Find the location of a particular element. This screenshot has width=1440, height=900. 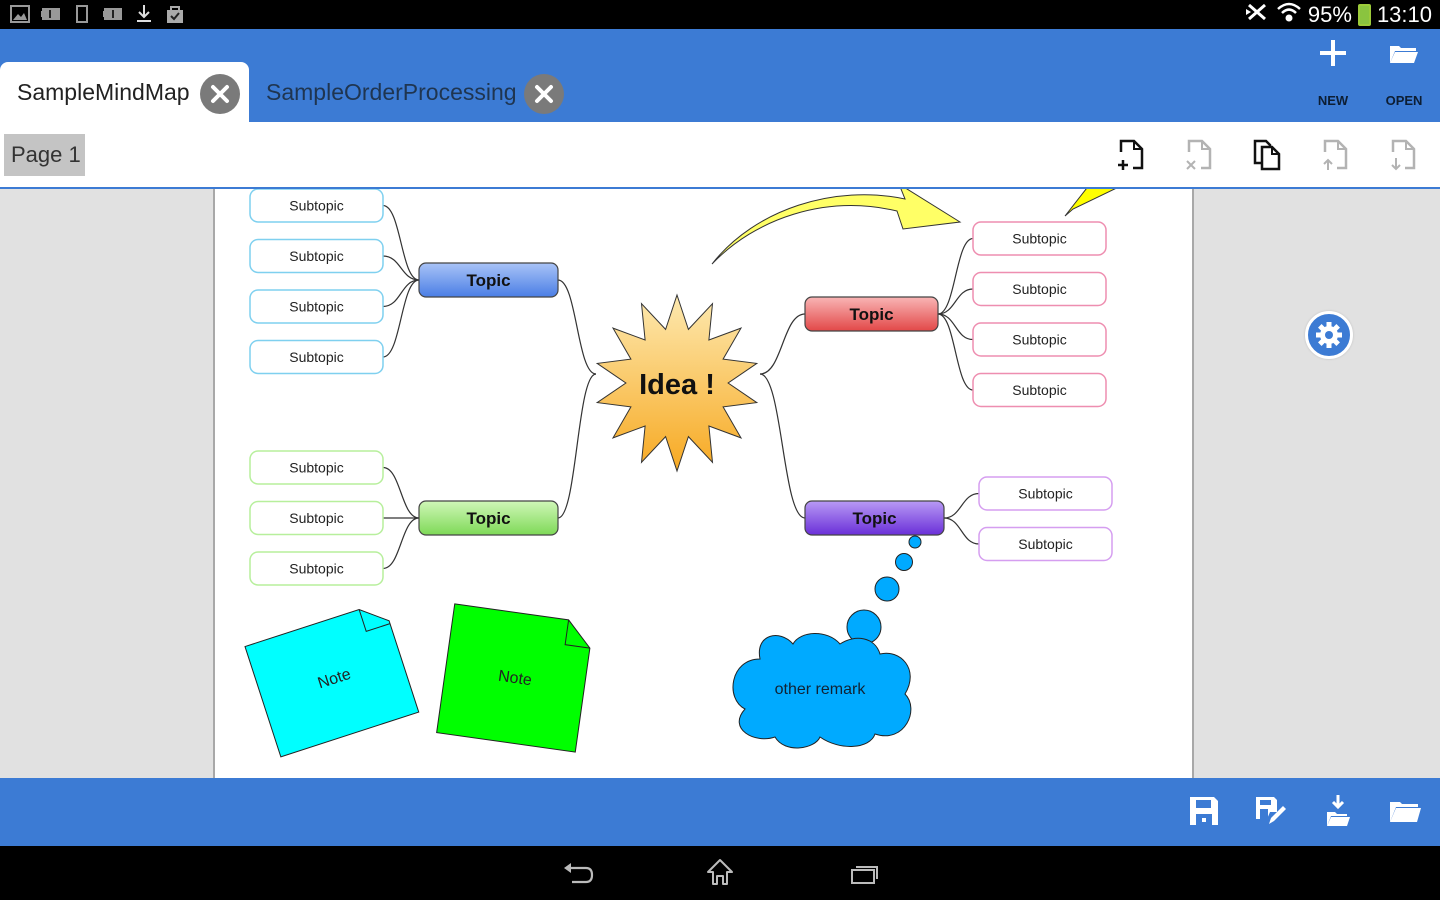

note-green: Note is located at coordinates (515, 678).